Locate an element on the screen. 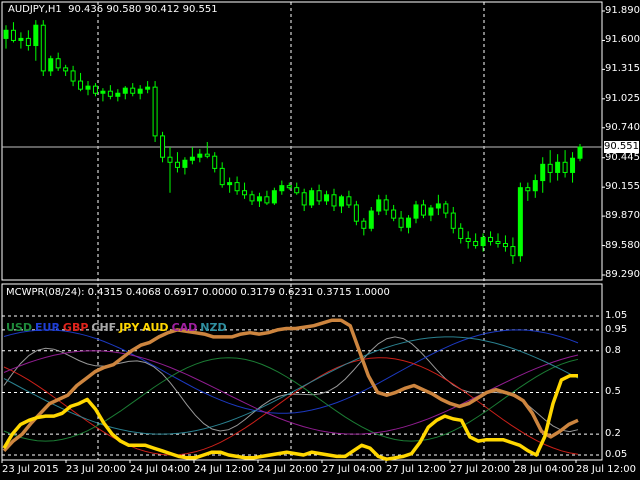 The width and height of the screenshot is (640, 480). price-tick-label: 89.870 is located at coordinates (622, 216).